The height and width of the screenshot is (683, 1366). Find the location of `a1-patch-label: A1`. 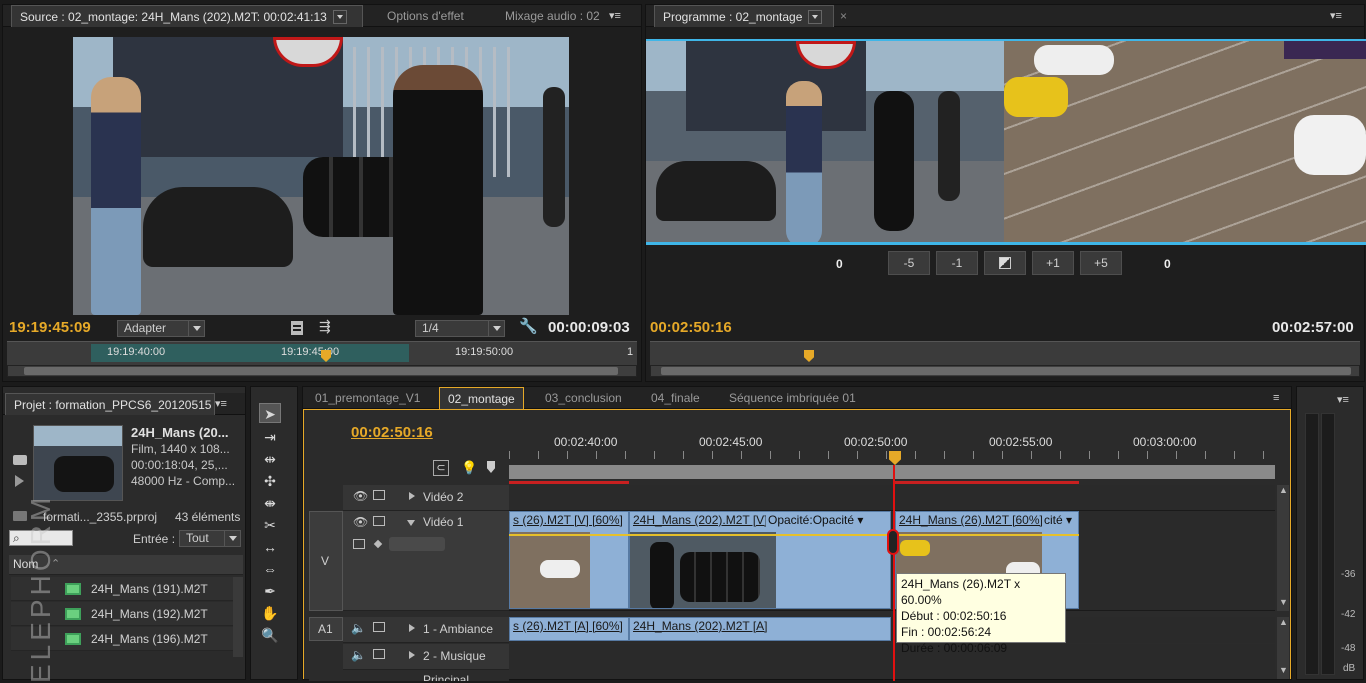

a1-patch-label: A1 is located at coordinates (325, 629).